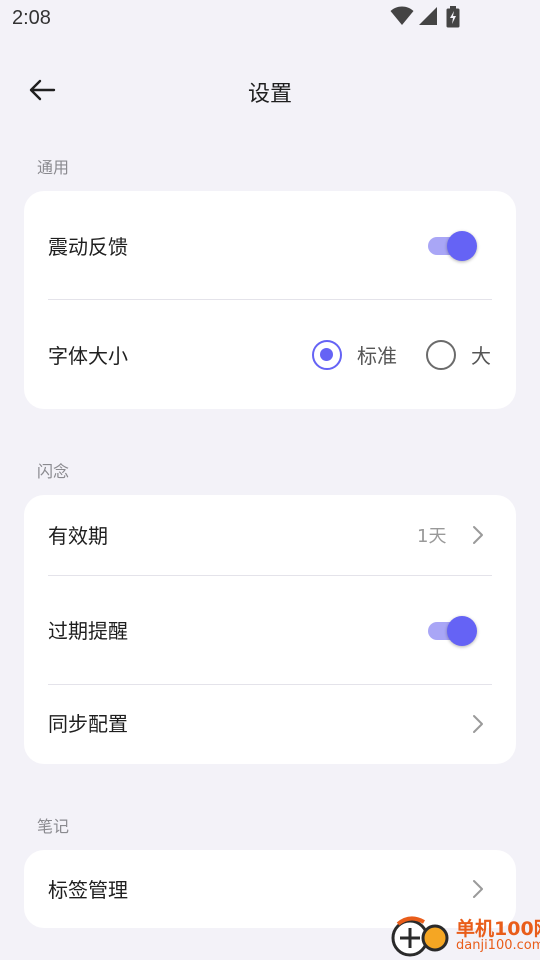 This screenshot has height=960, width=540. What do you see at coordinates (498, 945) in the screenshot?
I see `watermark-url: danji100.com` at bounding box center [498, 945].